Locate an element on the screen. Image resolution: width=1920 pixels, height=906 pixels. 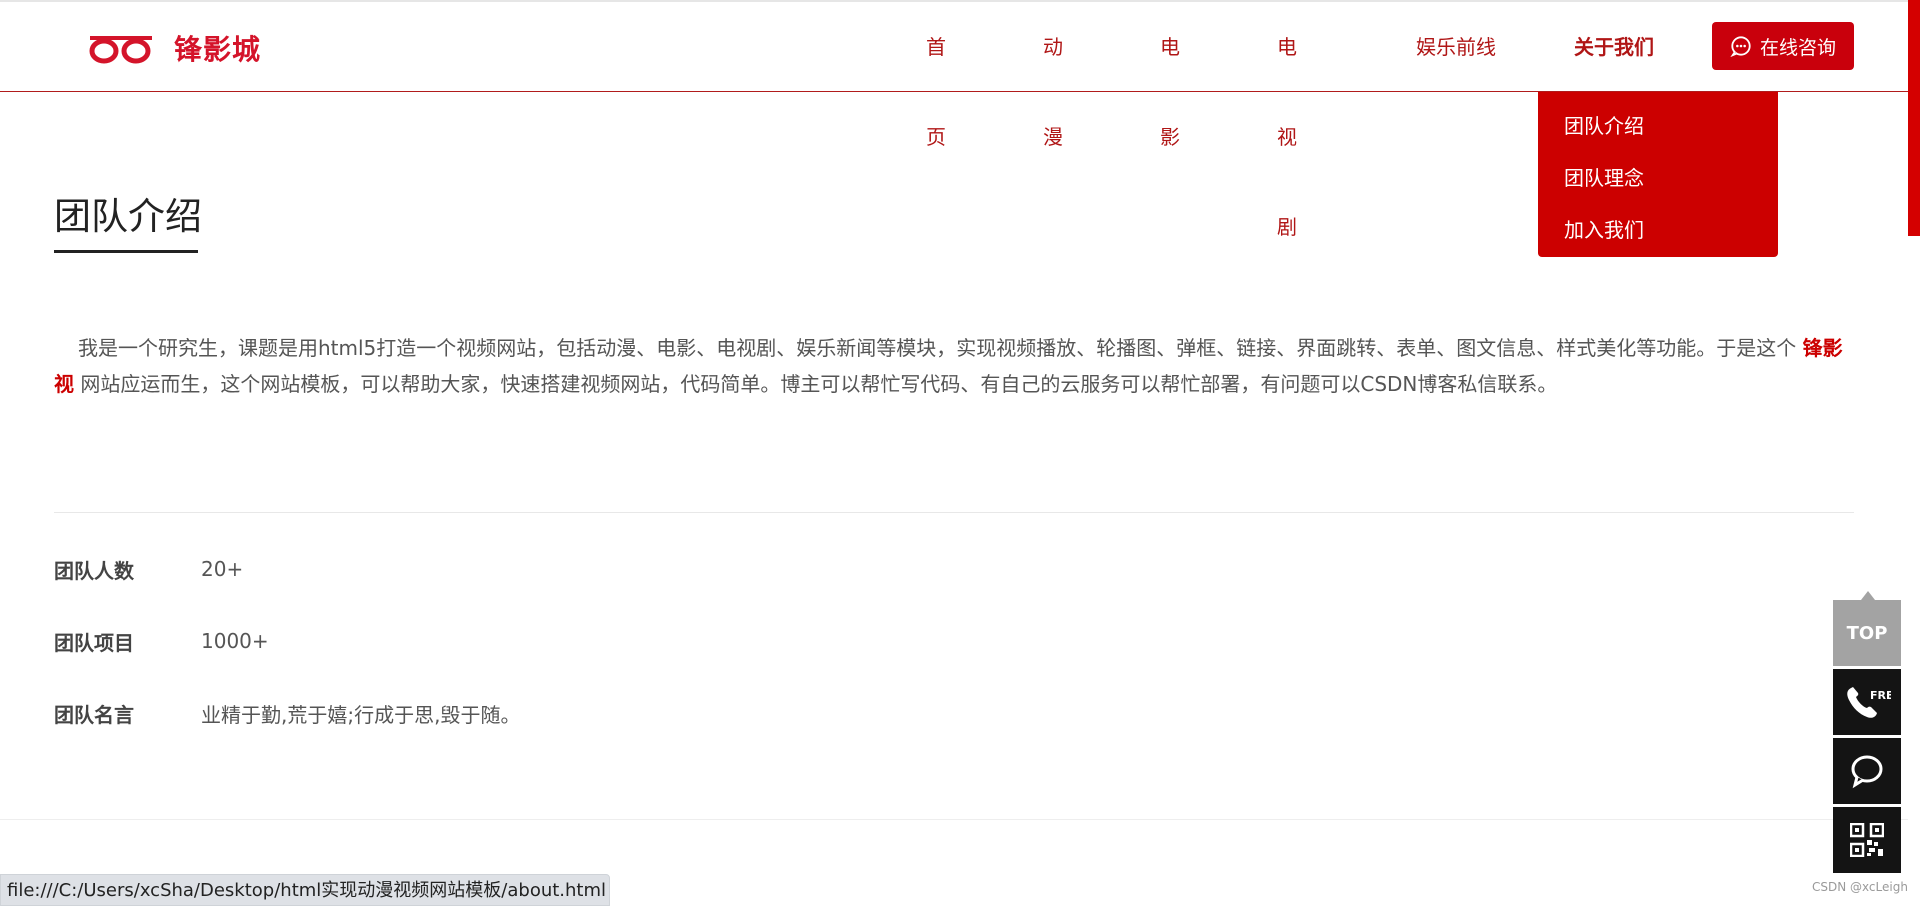
section-title: 团队介绍 is located at coordinates (128, 216).